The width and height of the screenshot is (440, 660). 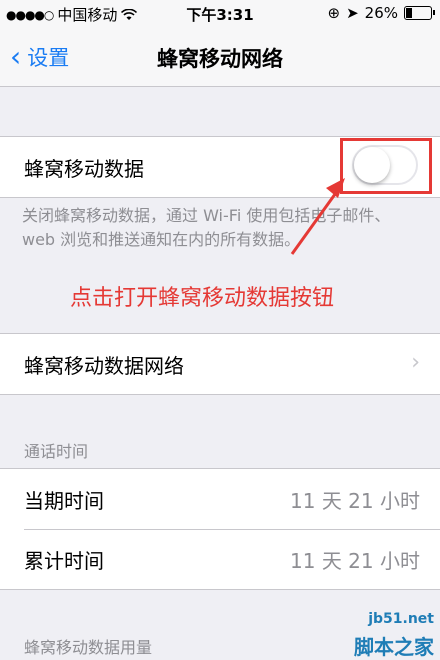 What do you see at coordinates (64, 561) in the screenshot?
I see `lifetime-label: 累计时间` at bounding box center [64, 561].